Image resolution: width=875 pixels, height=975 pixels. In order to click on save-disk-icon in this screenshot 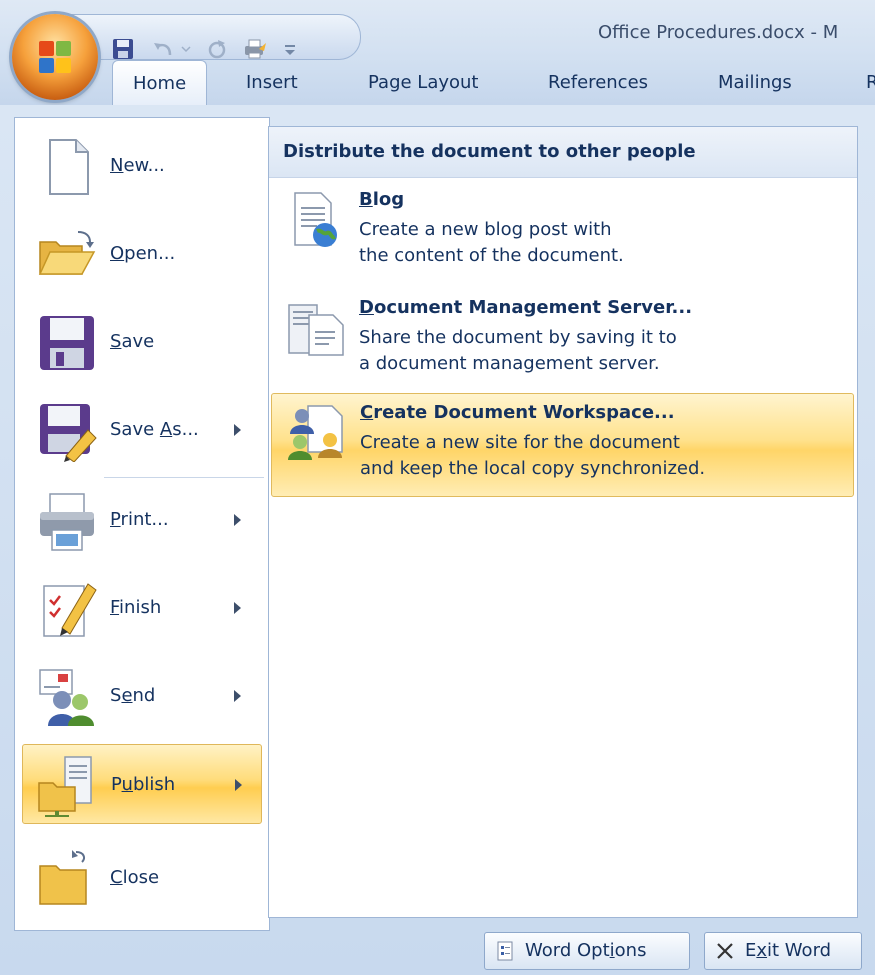, I will do `click(67, 343)`.